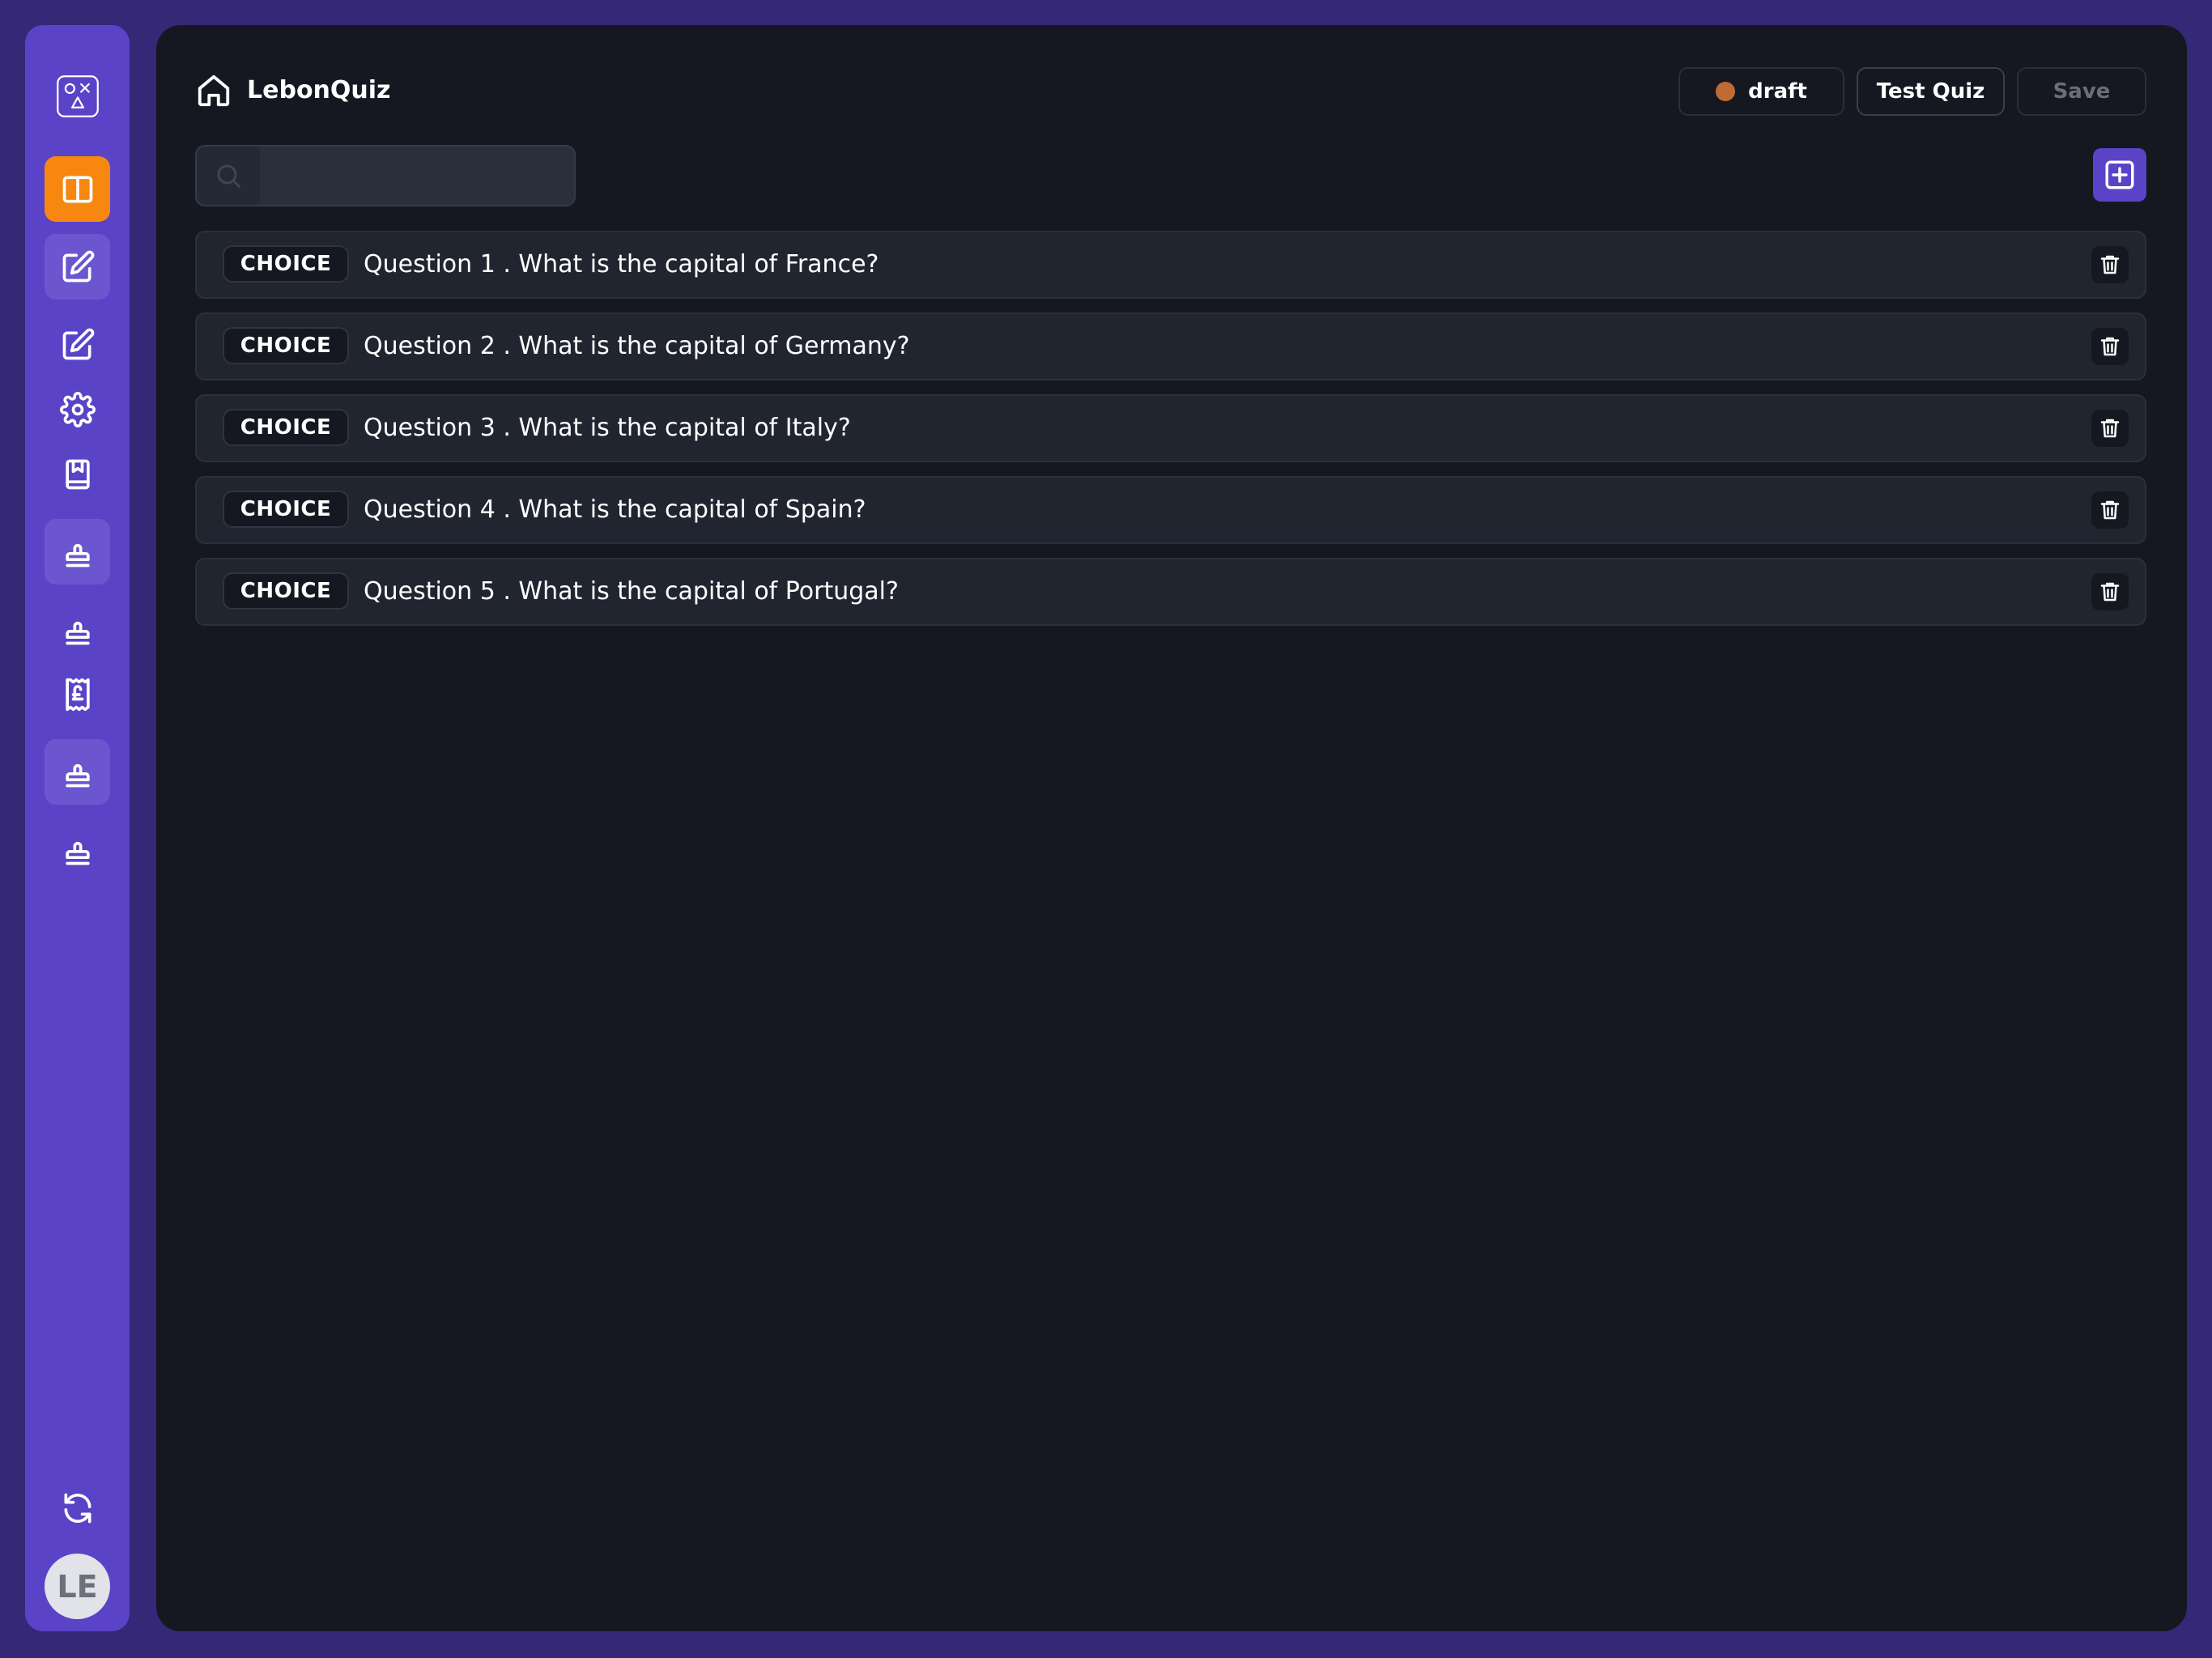 The image size is (2212, 1658). I want to click on layout-panel-icon, so click(77, 189).